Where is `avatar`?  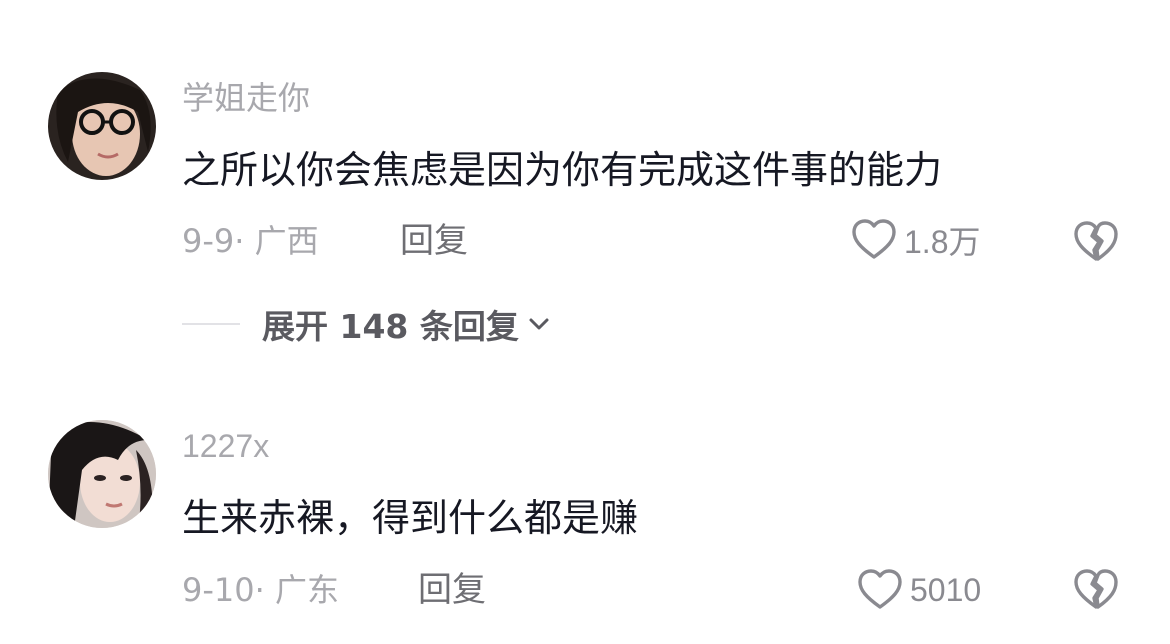 avatar is located at coordinates (102, 474).